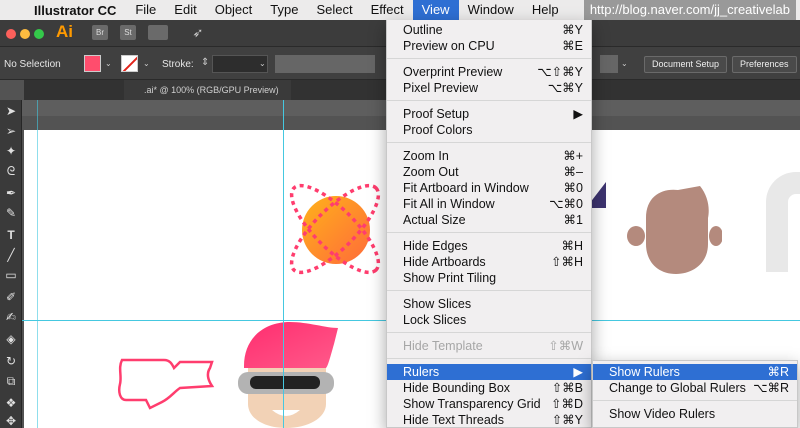 This screenshot has width=800, height=428. I want to click on menu-item-zoom-in: Zoom In ⌘+, so click(489, 156).